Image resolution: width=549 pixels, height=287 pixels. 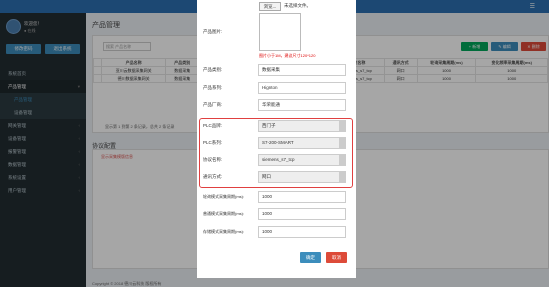 What do you see at coordinates (270, 87) in the screenshot?
I see `field-value: Hignton` at bounding box center [270, 87].